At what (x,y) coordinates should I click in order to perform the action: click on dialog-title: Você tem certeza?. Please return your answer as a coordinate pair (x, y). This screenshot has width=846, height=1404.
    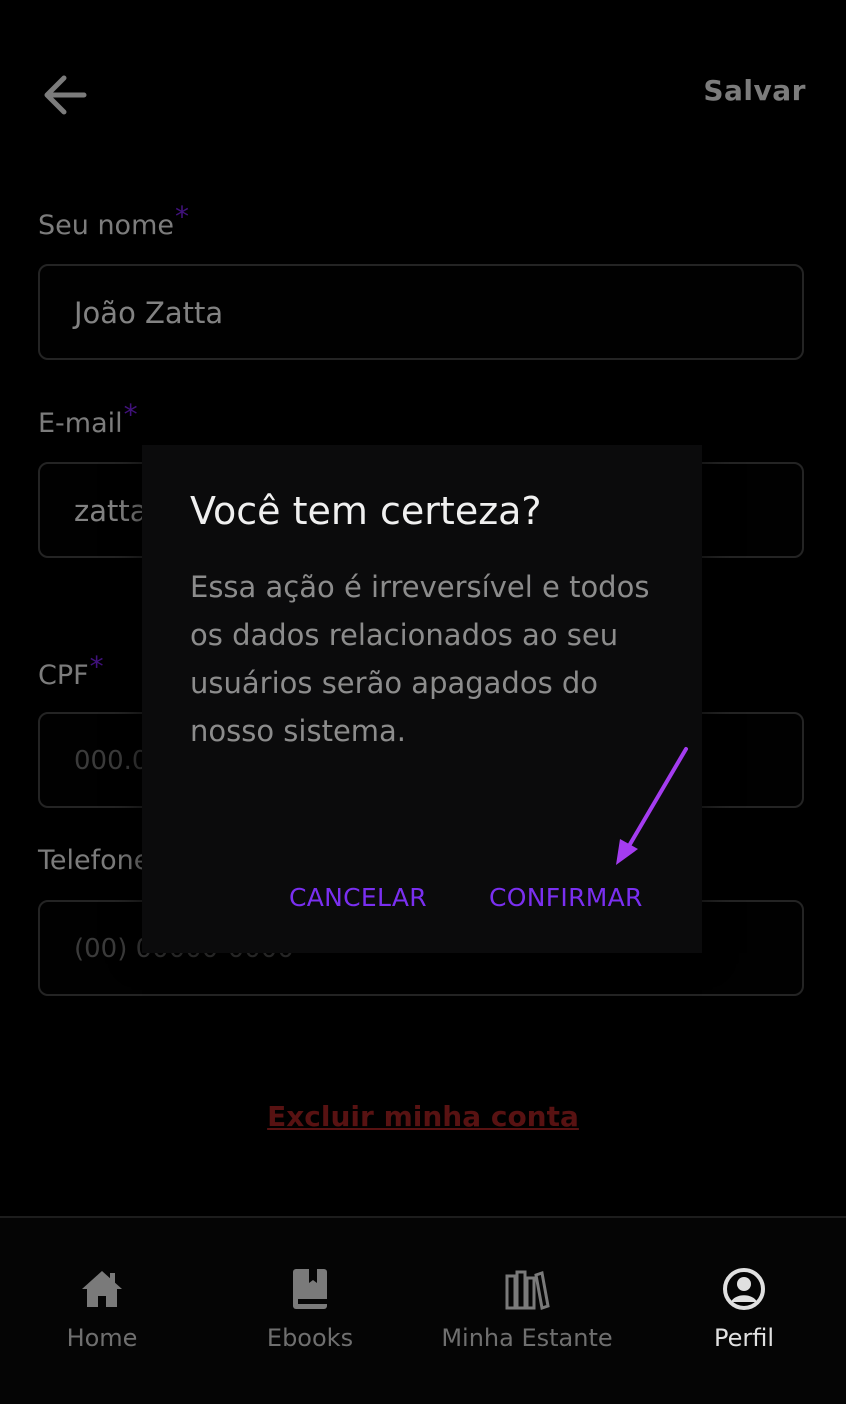
    Looking at the image, I should click on (366, 511).